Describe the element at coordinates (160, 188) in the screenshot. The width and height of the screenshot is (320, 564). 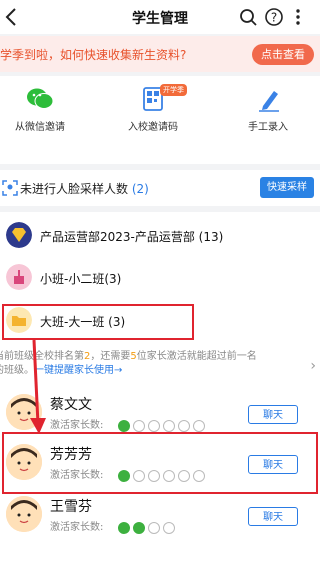
I see `face-sampling-row: 未进行人脸采样人数 (2) 快速采样` at that location.